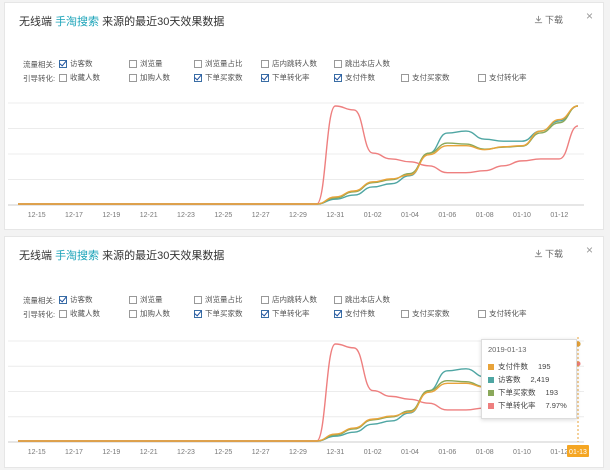  Describe the element at coordinates (540, 379) in the screenshot. I see `tooltip-series-value: 2,419` at that location.